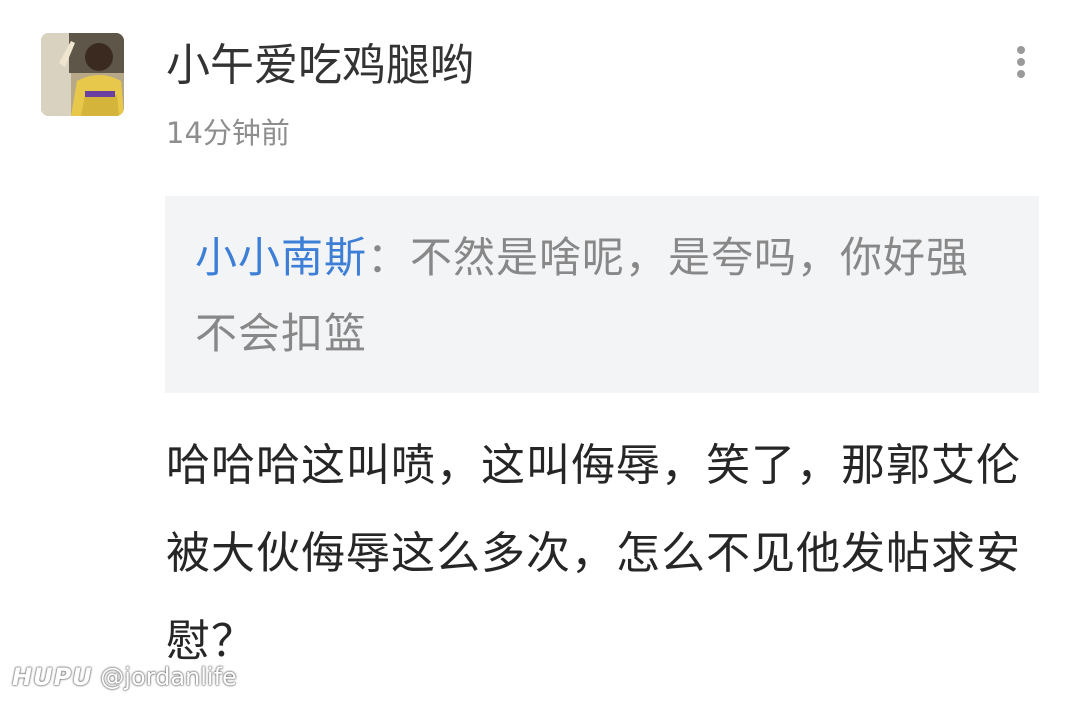 The image size is (1080, 704). I want to click on watermark-handle: @jordanlife, so click(168, 677).